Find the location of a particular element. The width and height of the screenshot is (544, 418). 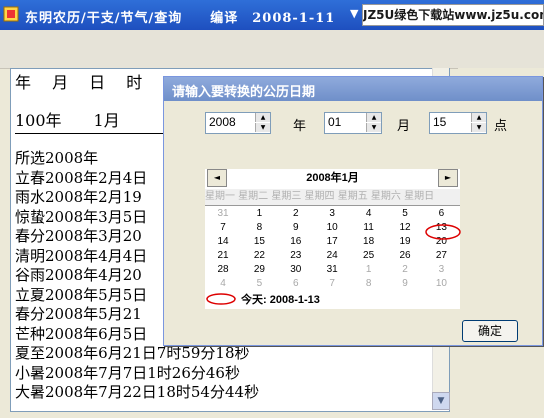

calendar-day: 21 is located at coordinates (223, 256).